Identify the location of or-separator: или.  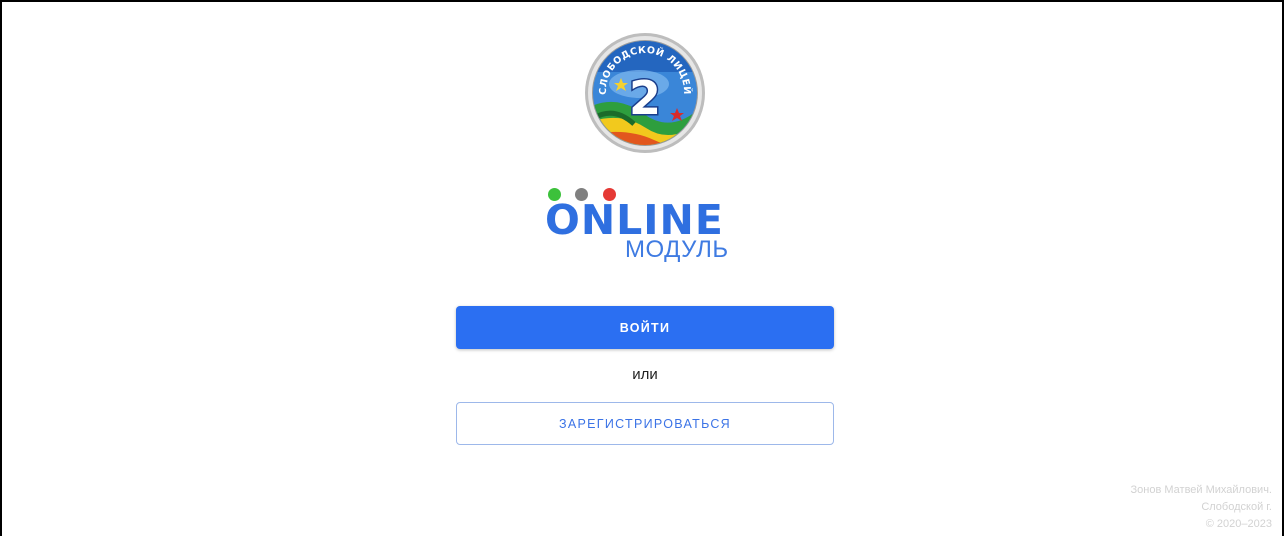
(645, 374).